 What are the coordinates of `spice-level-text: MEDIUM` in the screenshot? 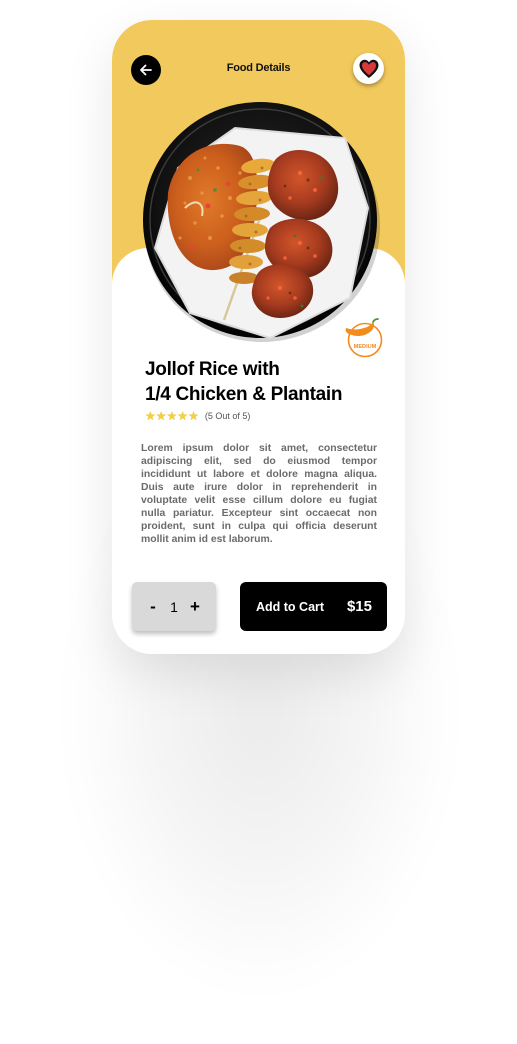 It's located at (365, 347).